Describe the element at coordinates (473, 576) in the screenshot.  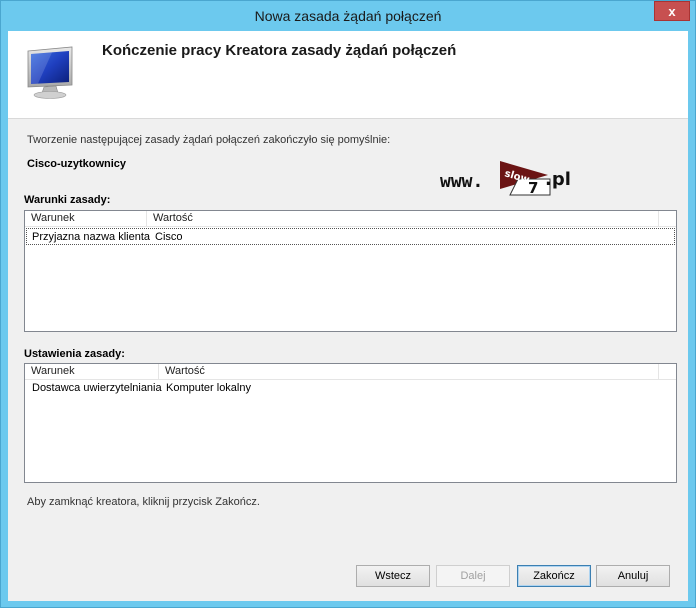
I see `next-button: Dalej` at that location.